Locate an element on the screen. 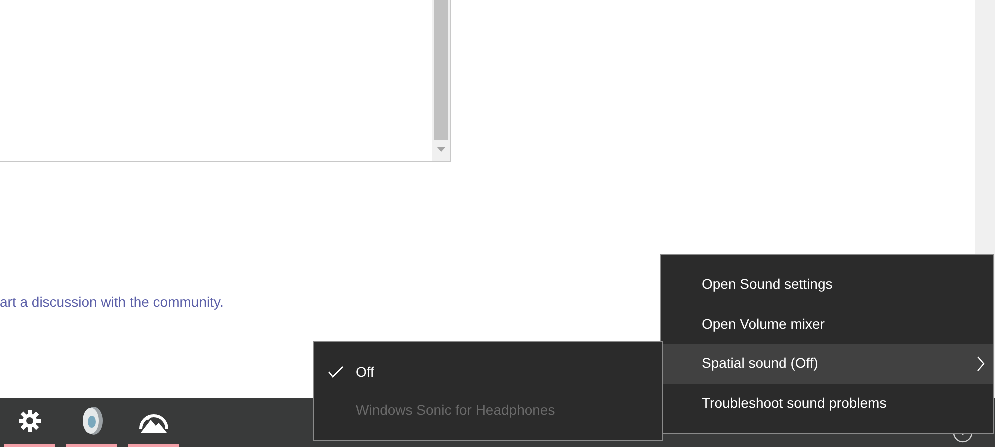 The width and height of the screenshot is (995, 447). menu-item: Troubleshoot sound problems is located at coordinates (827, 403).